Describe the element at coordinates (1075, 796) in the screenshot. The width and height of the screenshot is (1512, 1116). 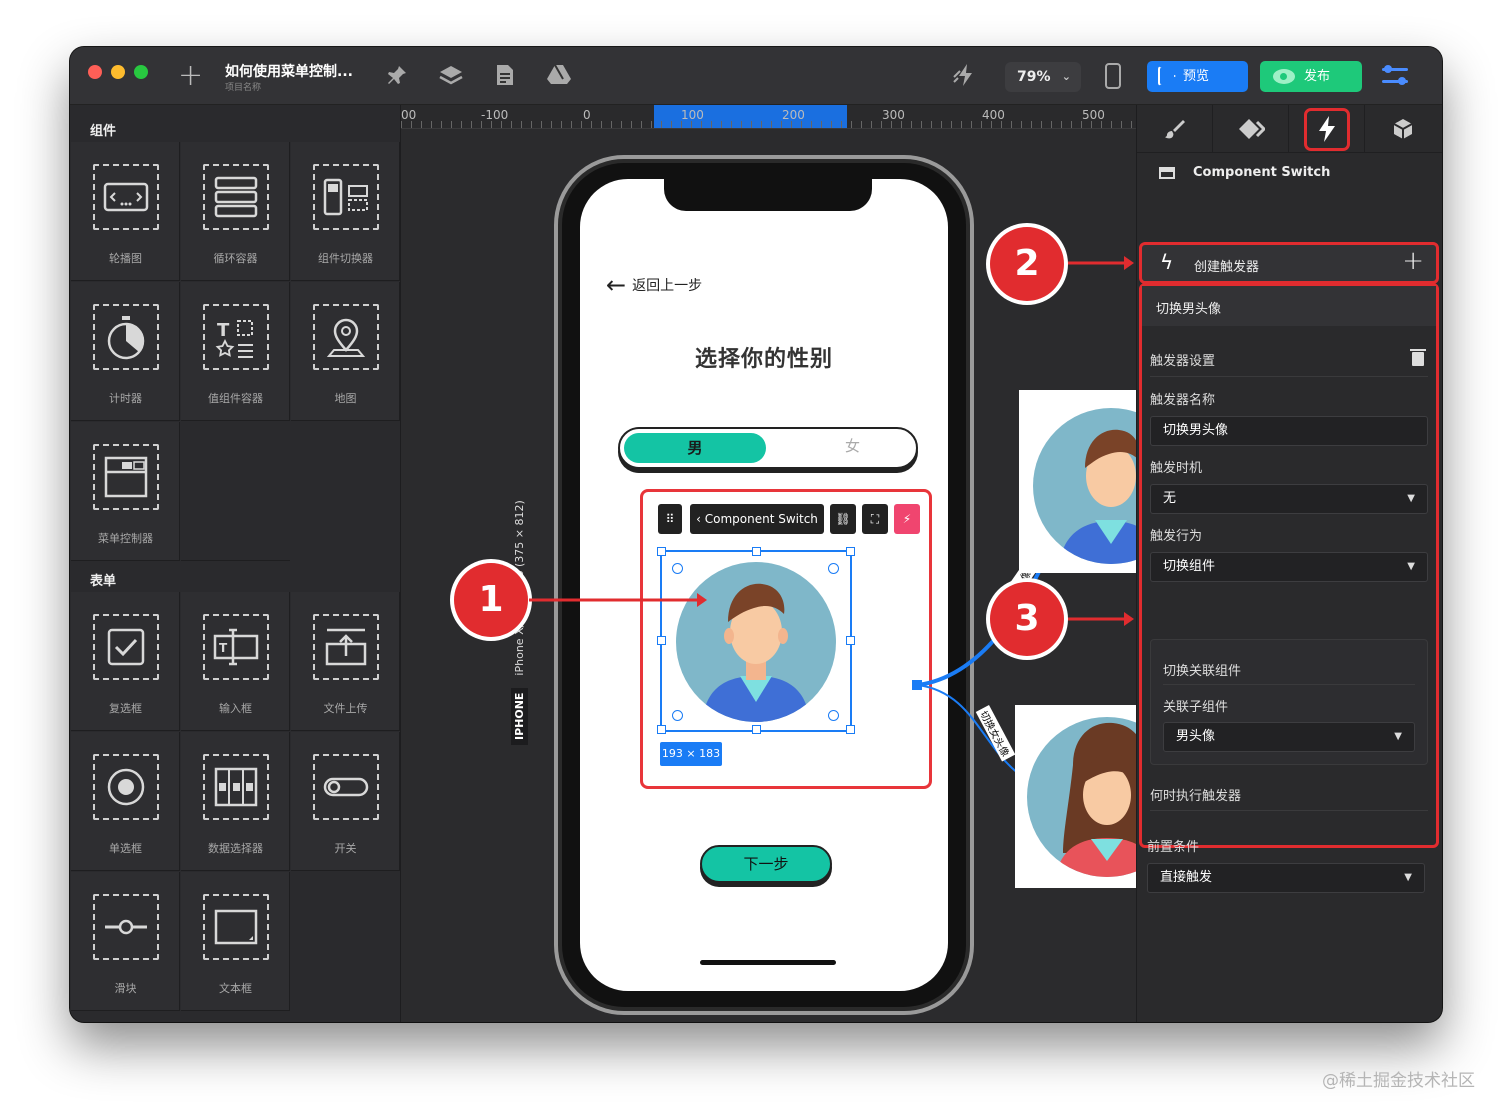
I see `female-avatar-card` at that location.